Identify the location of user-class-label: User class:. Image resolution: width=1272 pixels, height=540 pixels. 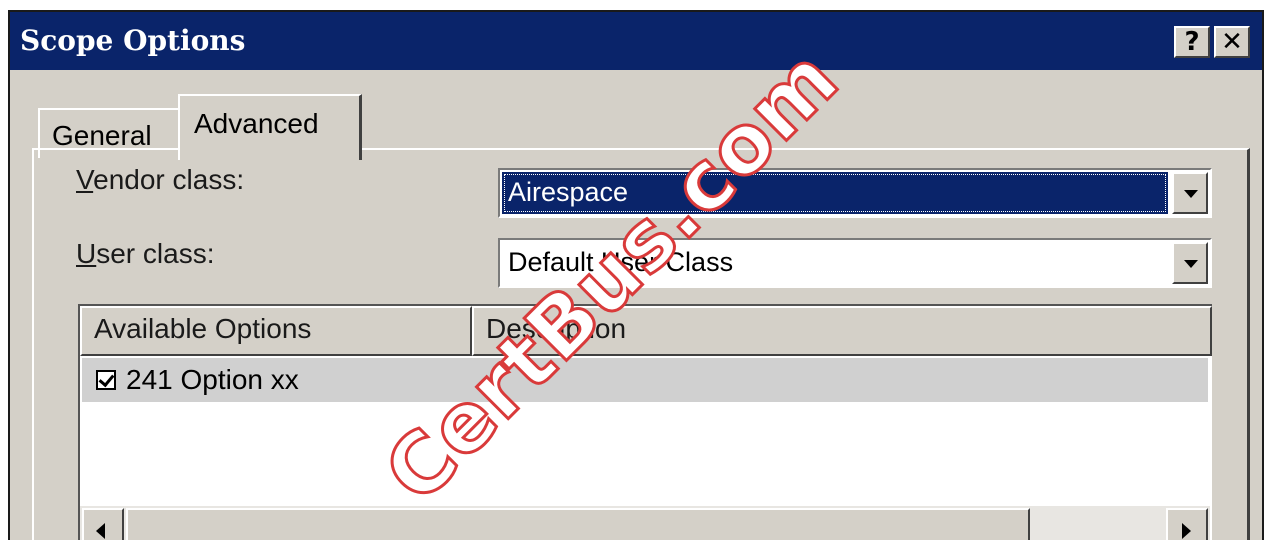
(145, 254).